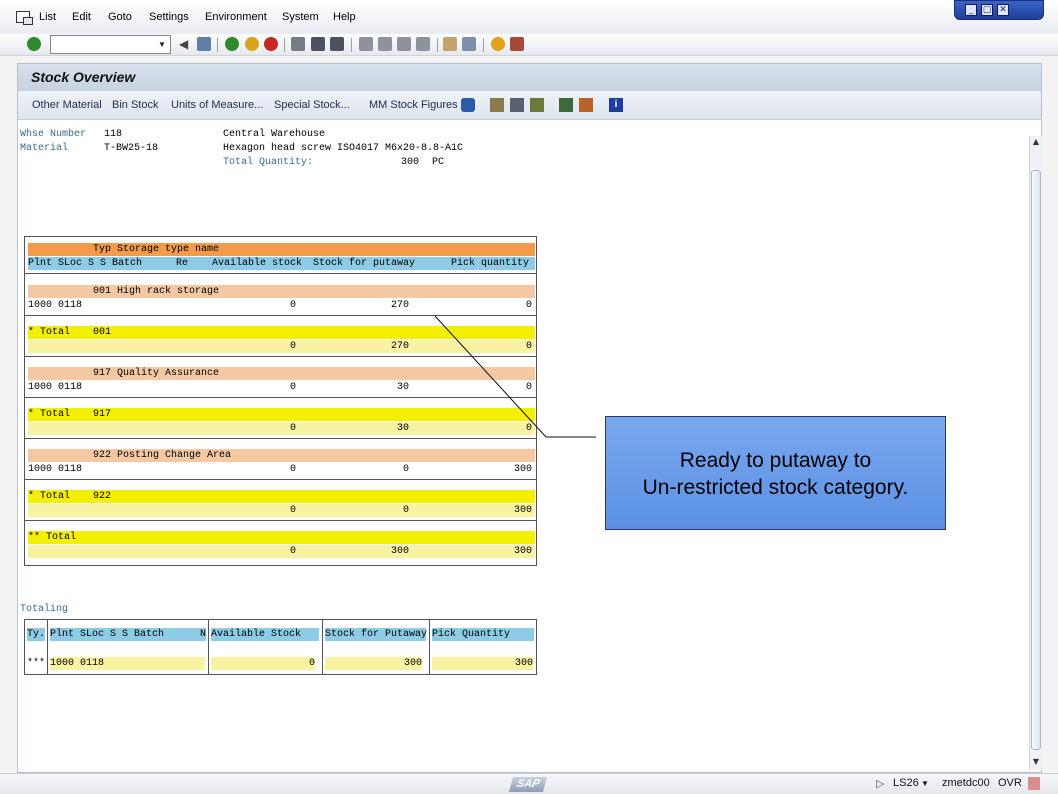 This screenshot has height=794, width=1058. Describe the element at coordinates (987, 10) in the screenshot. I see `restore-icon: ▢` at that location.